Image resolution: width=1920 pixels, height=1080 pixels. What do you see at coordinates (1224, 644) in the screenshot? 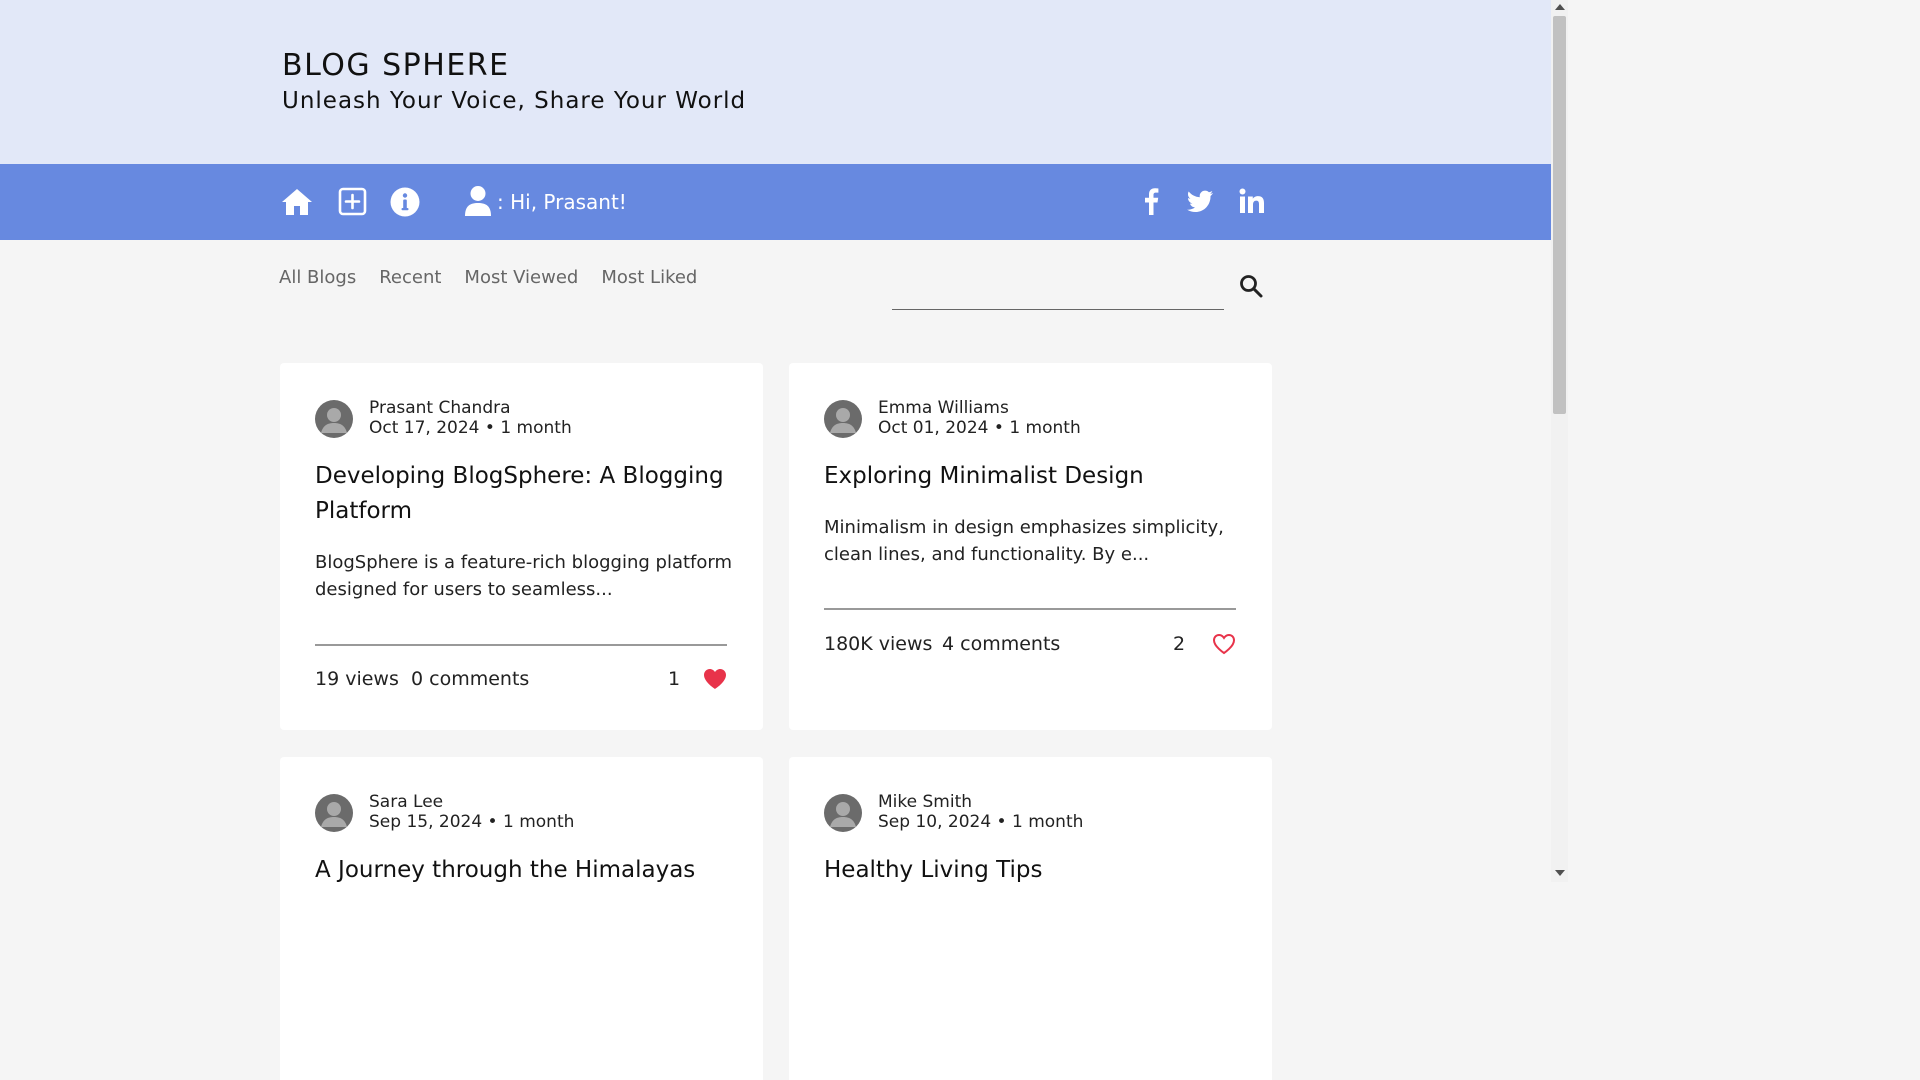
I see `heart-outline-icon` at bounding box center [1224, 644].